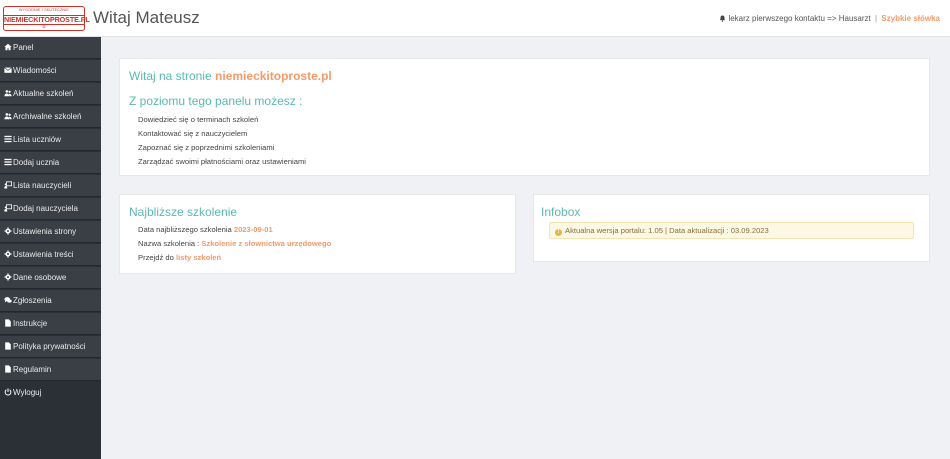  I want to click on sidebar-item-label: Zgłoszenia, so click(32, 300).